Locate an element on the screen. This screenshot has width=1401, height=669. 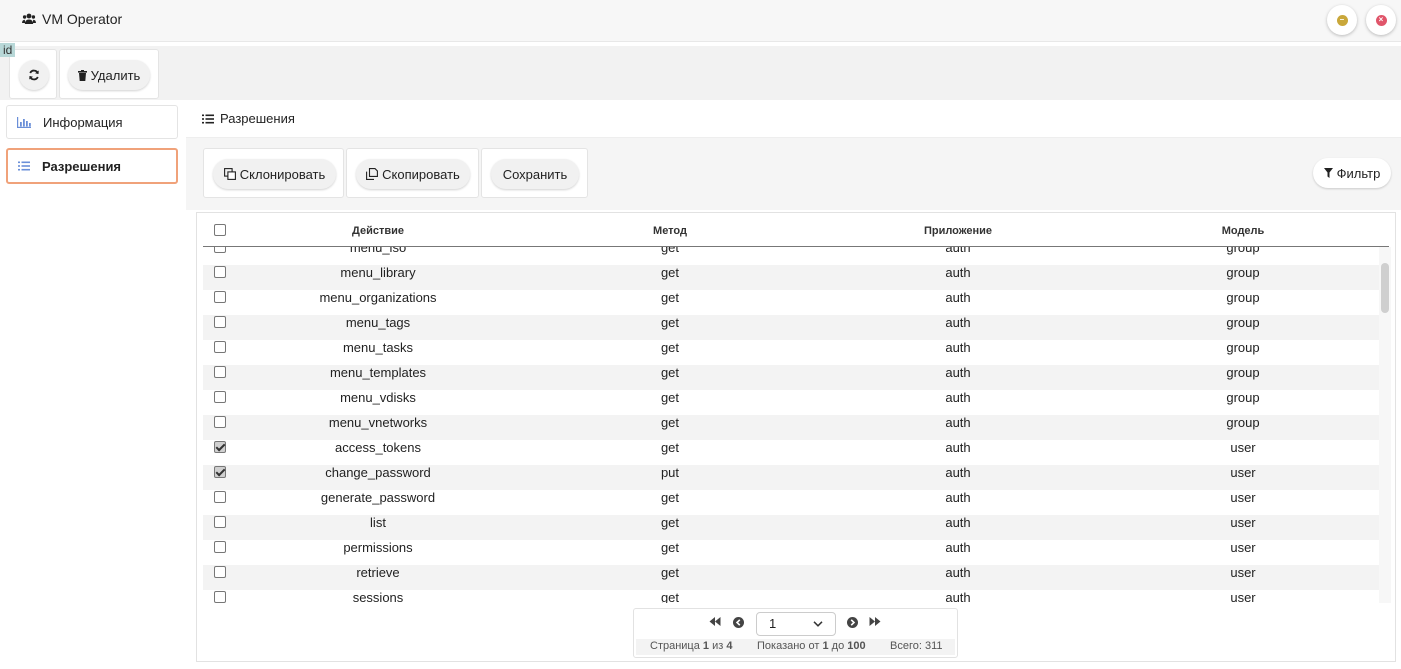
save-button: Сохранить is located at coordinates (535, 174).